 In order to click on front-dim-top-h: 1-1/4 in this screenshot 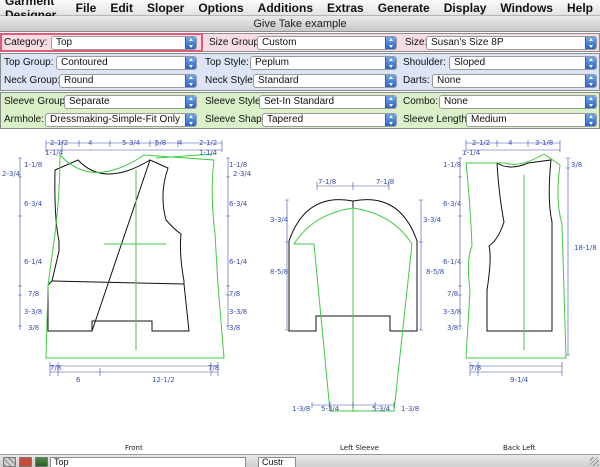, I will do `click(208, 153)`.